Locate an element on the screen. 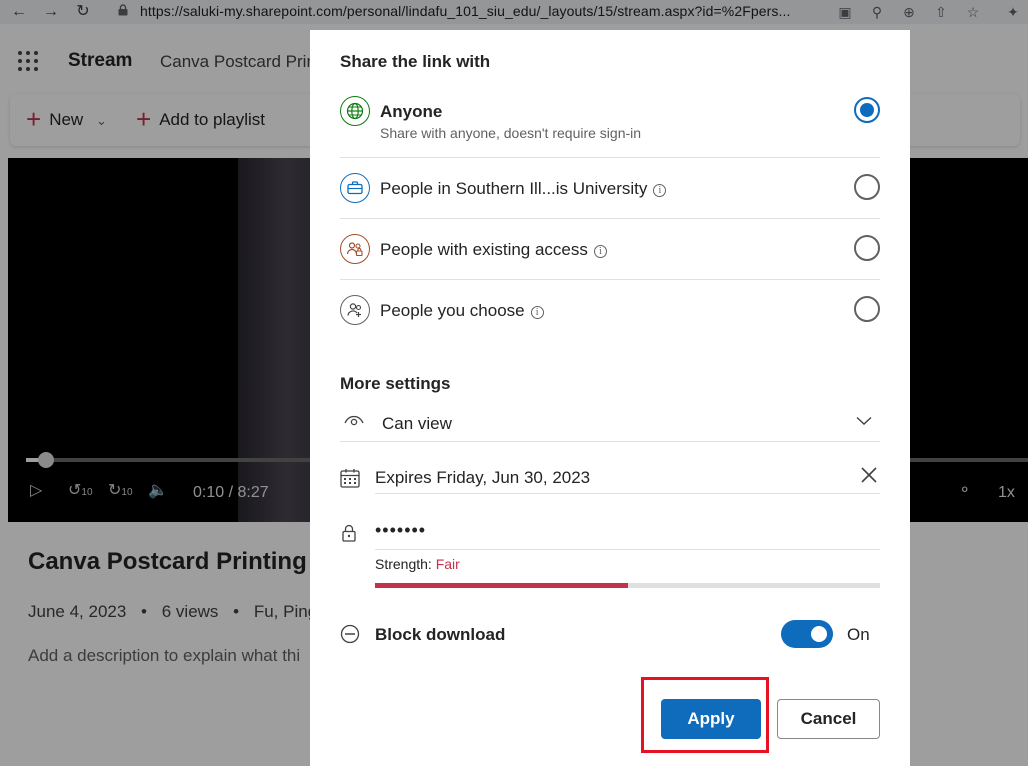  option-label: People with existing access i is located at coordinates (493, 250).